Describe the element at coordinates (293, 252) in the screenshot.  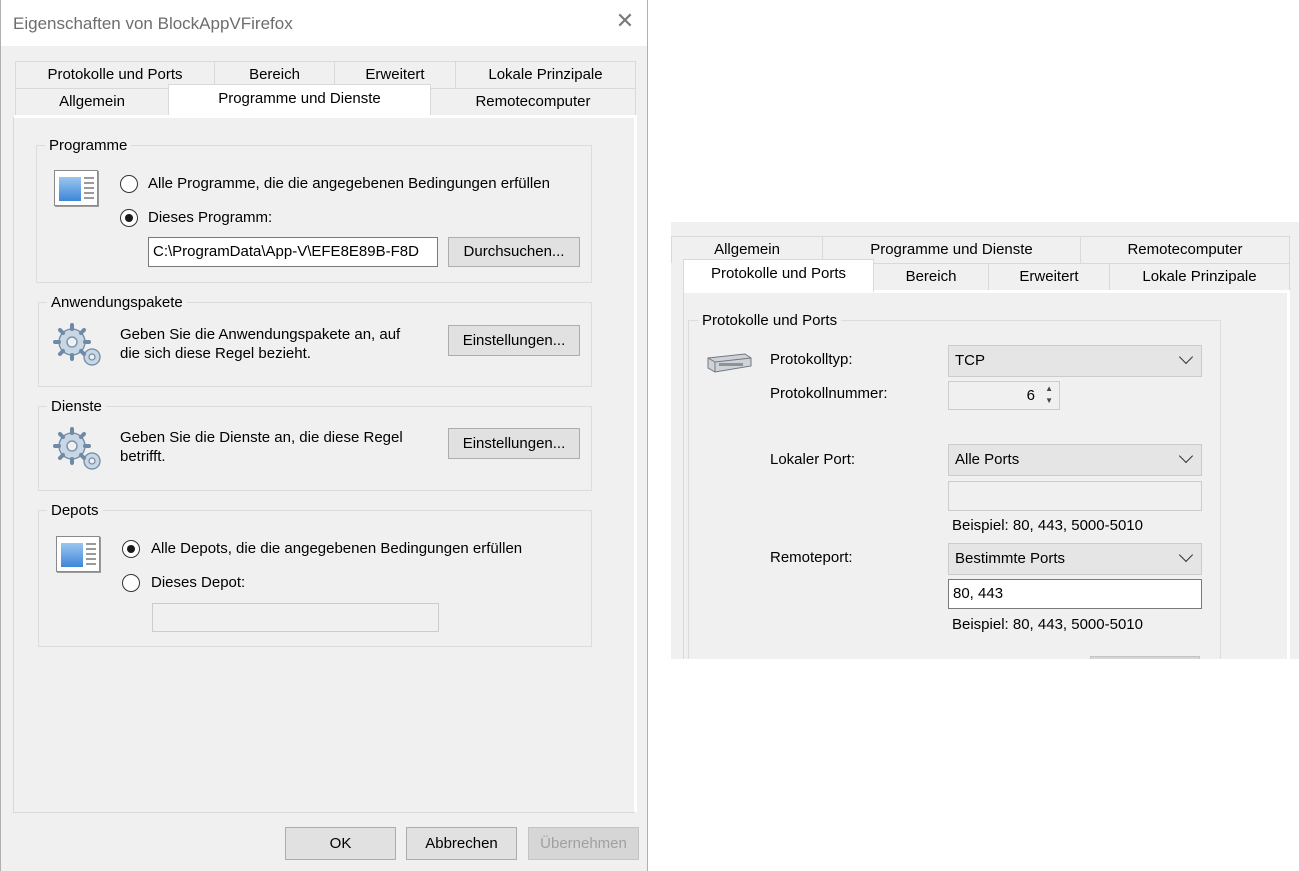
I see `program-path-input: C:\ProgramData\App-V\EFE8E89B-F8D` at that location.